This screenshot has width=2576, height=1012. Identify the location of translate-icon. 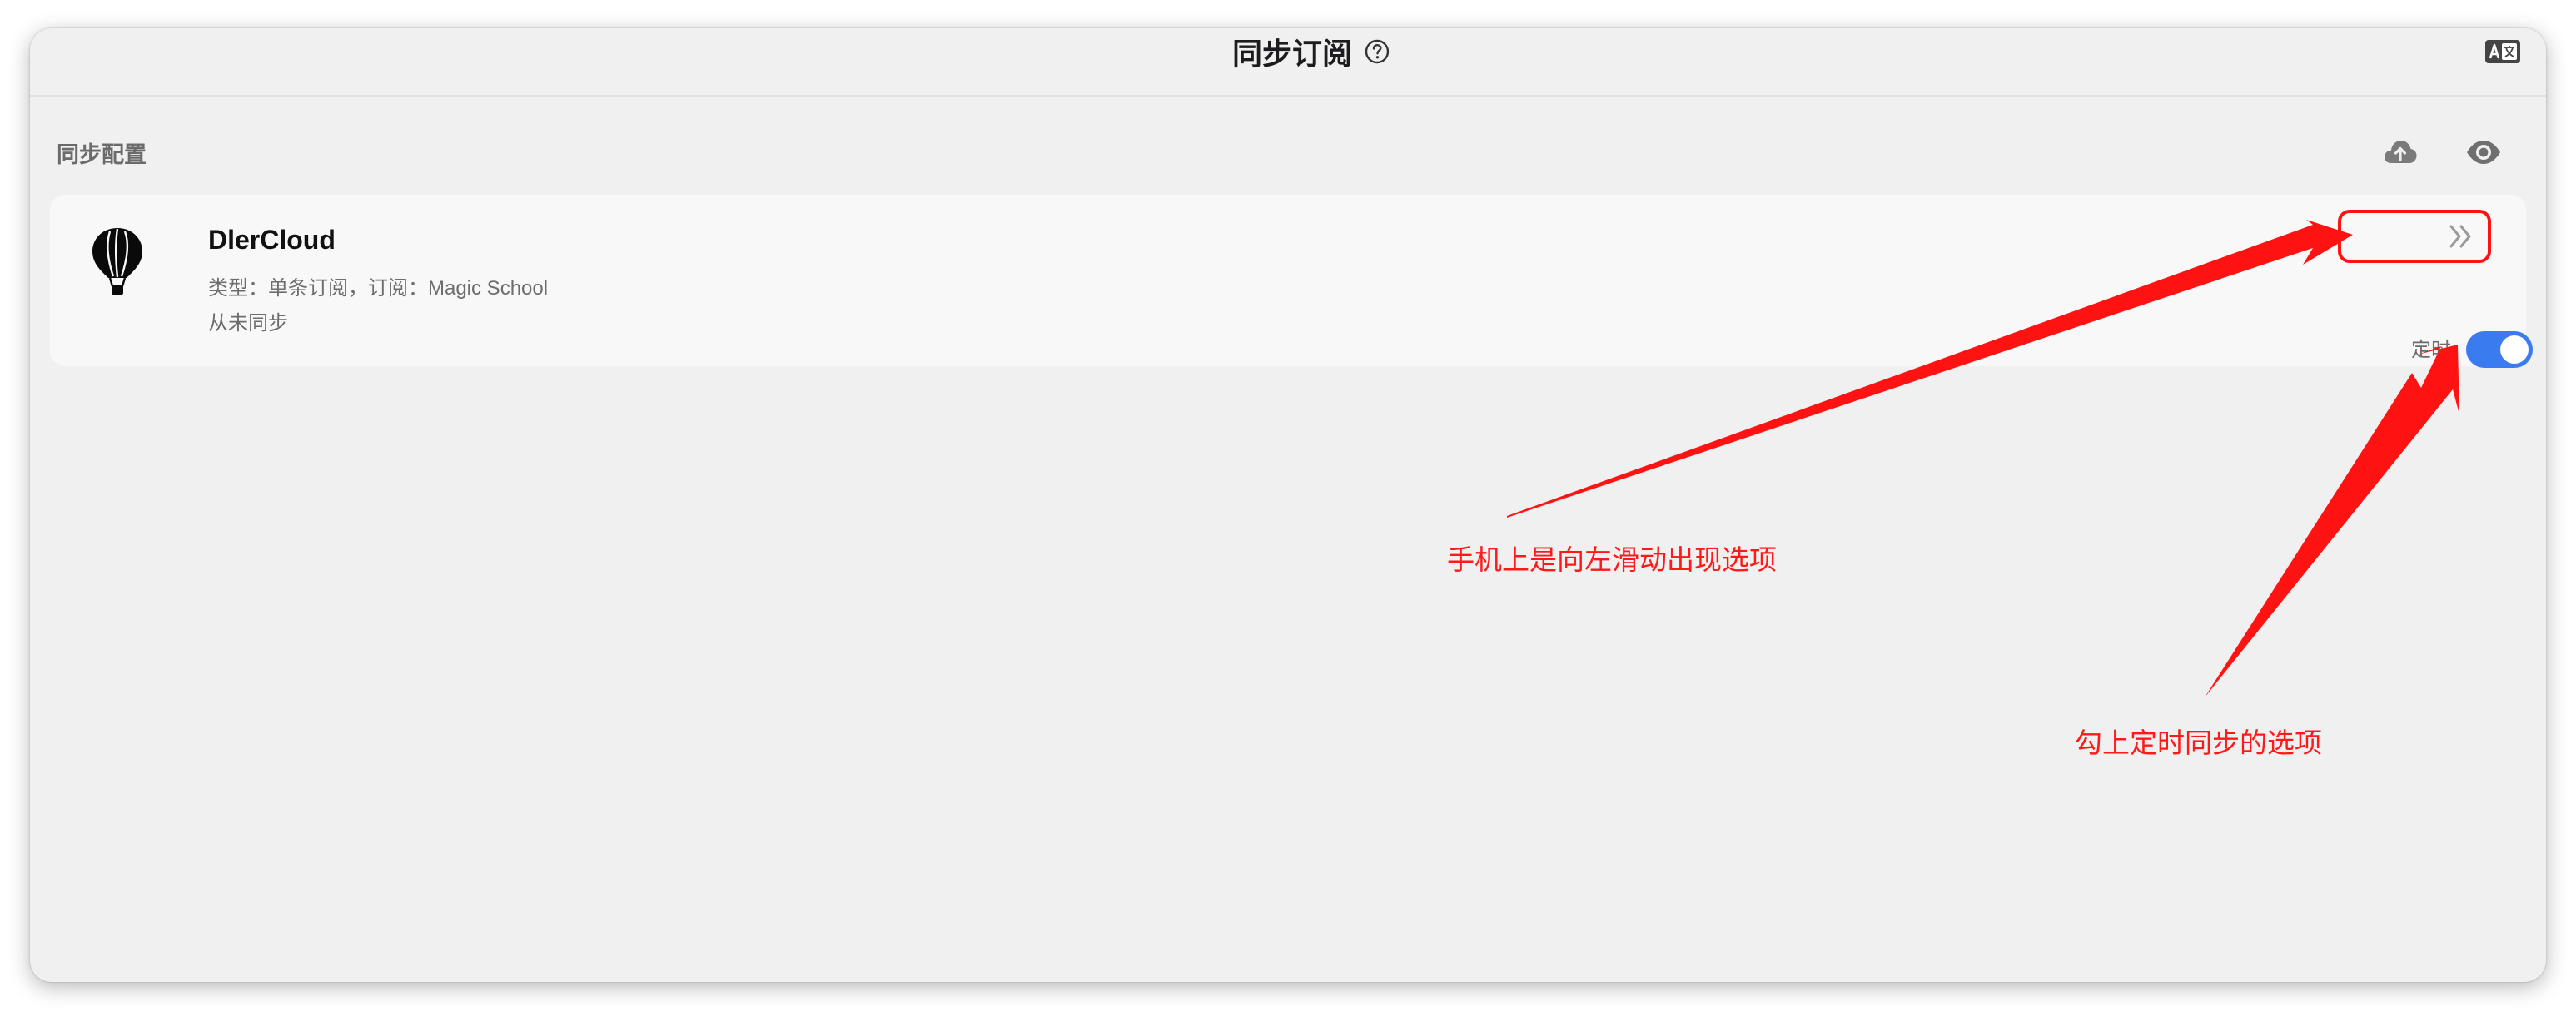
(2502, 52).